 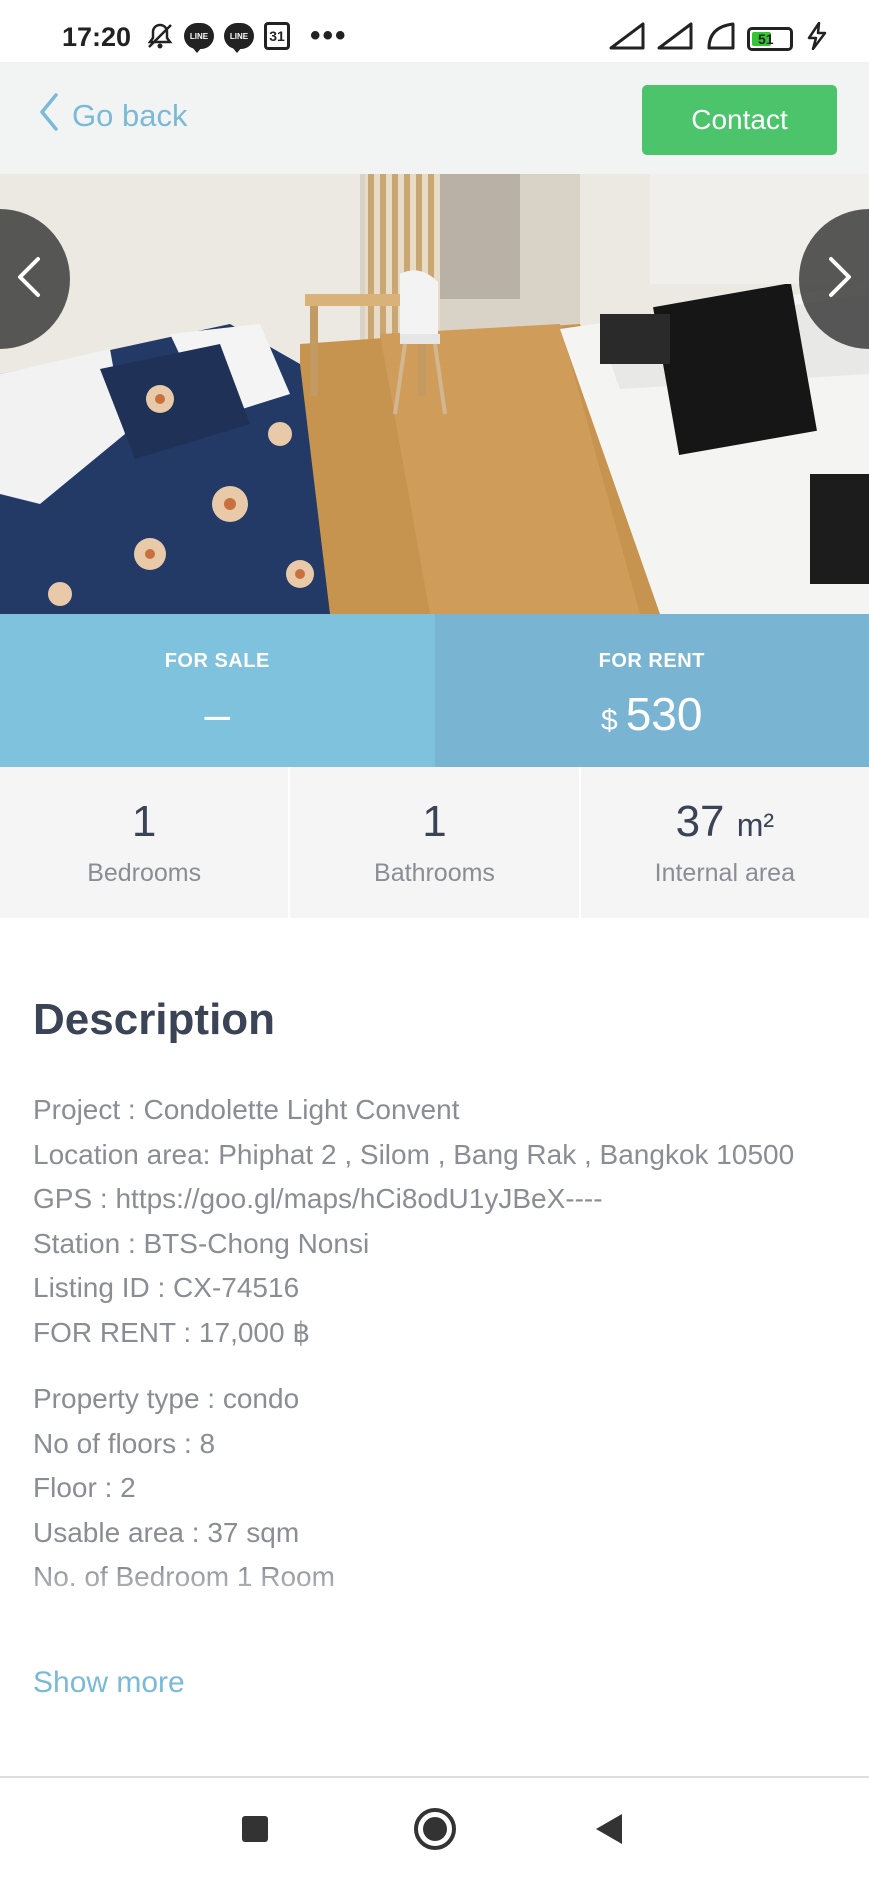 What do you see at coordinates (609, 720) in the screenshot?
I see `rent-currency: $` at bounding box center [609, 720].